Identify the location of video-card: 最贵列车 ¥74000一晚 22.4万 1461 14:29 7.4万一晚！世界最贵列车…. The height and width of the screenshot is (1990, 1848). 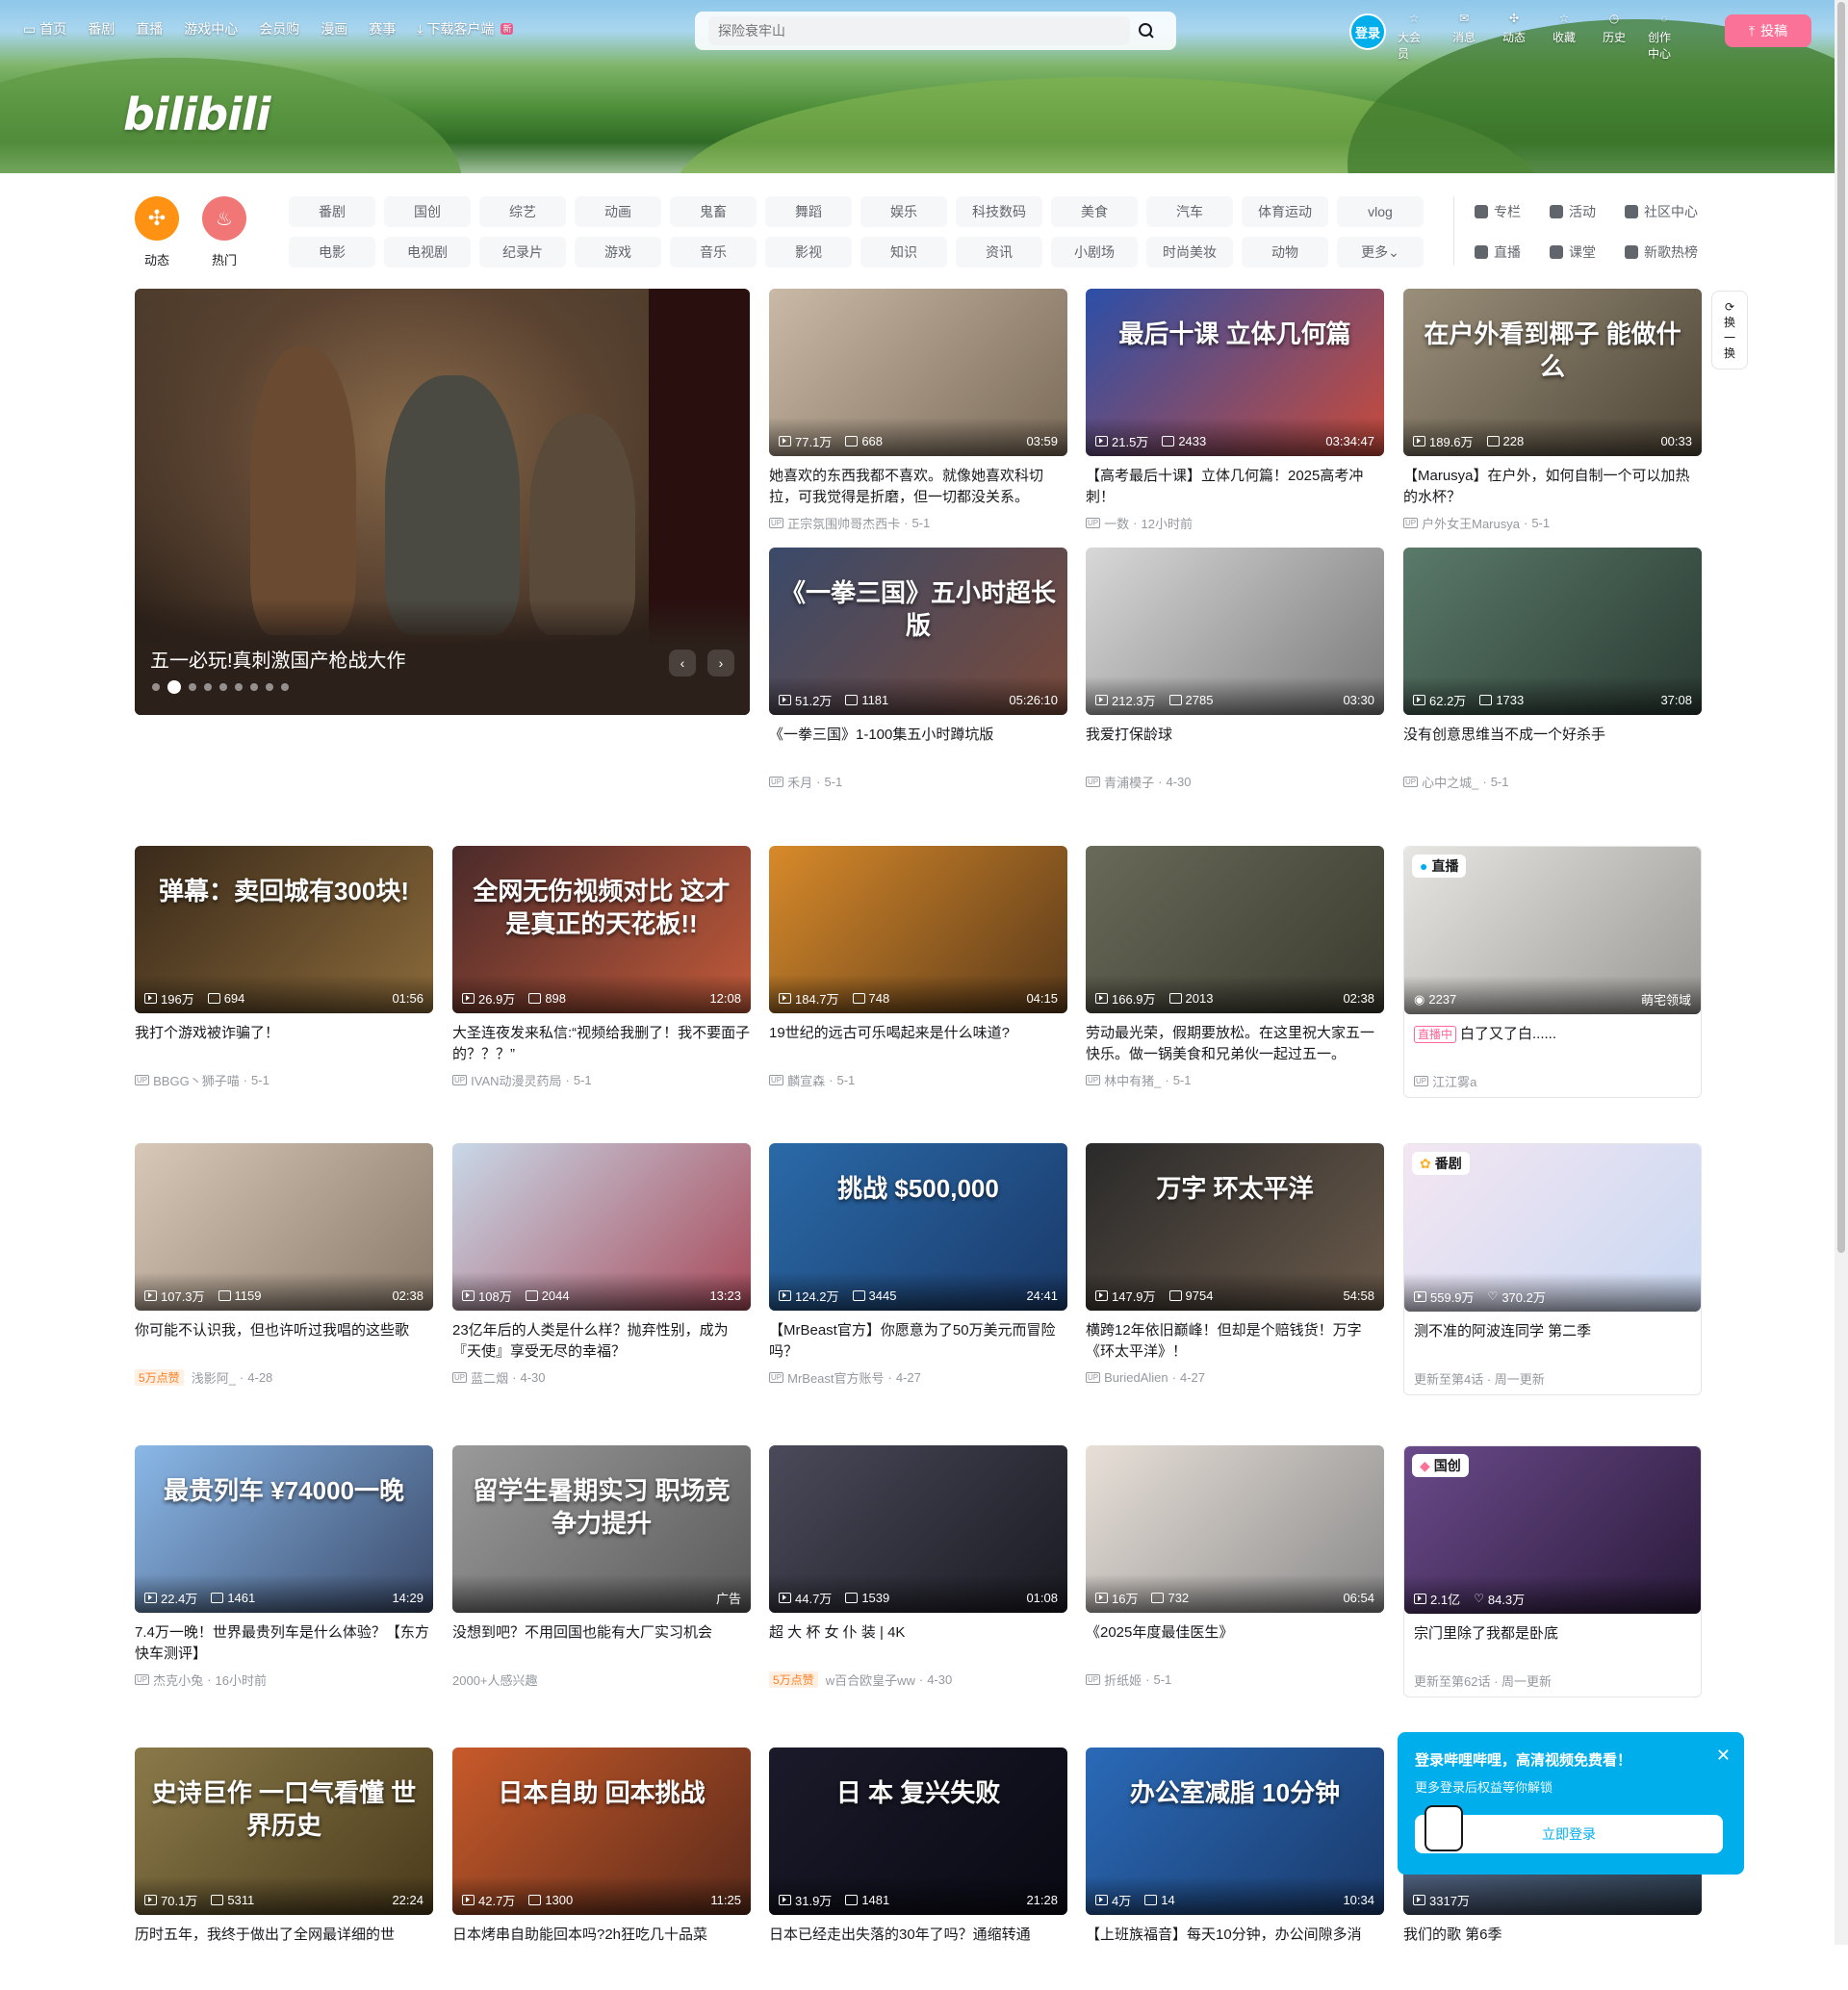
(284, 1566).